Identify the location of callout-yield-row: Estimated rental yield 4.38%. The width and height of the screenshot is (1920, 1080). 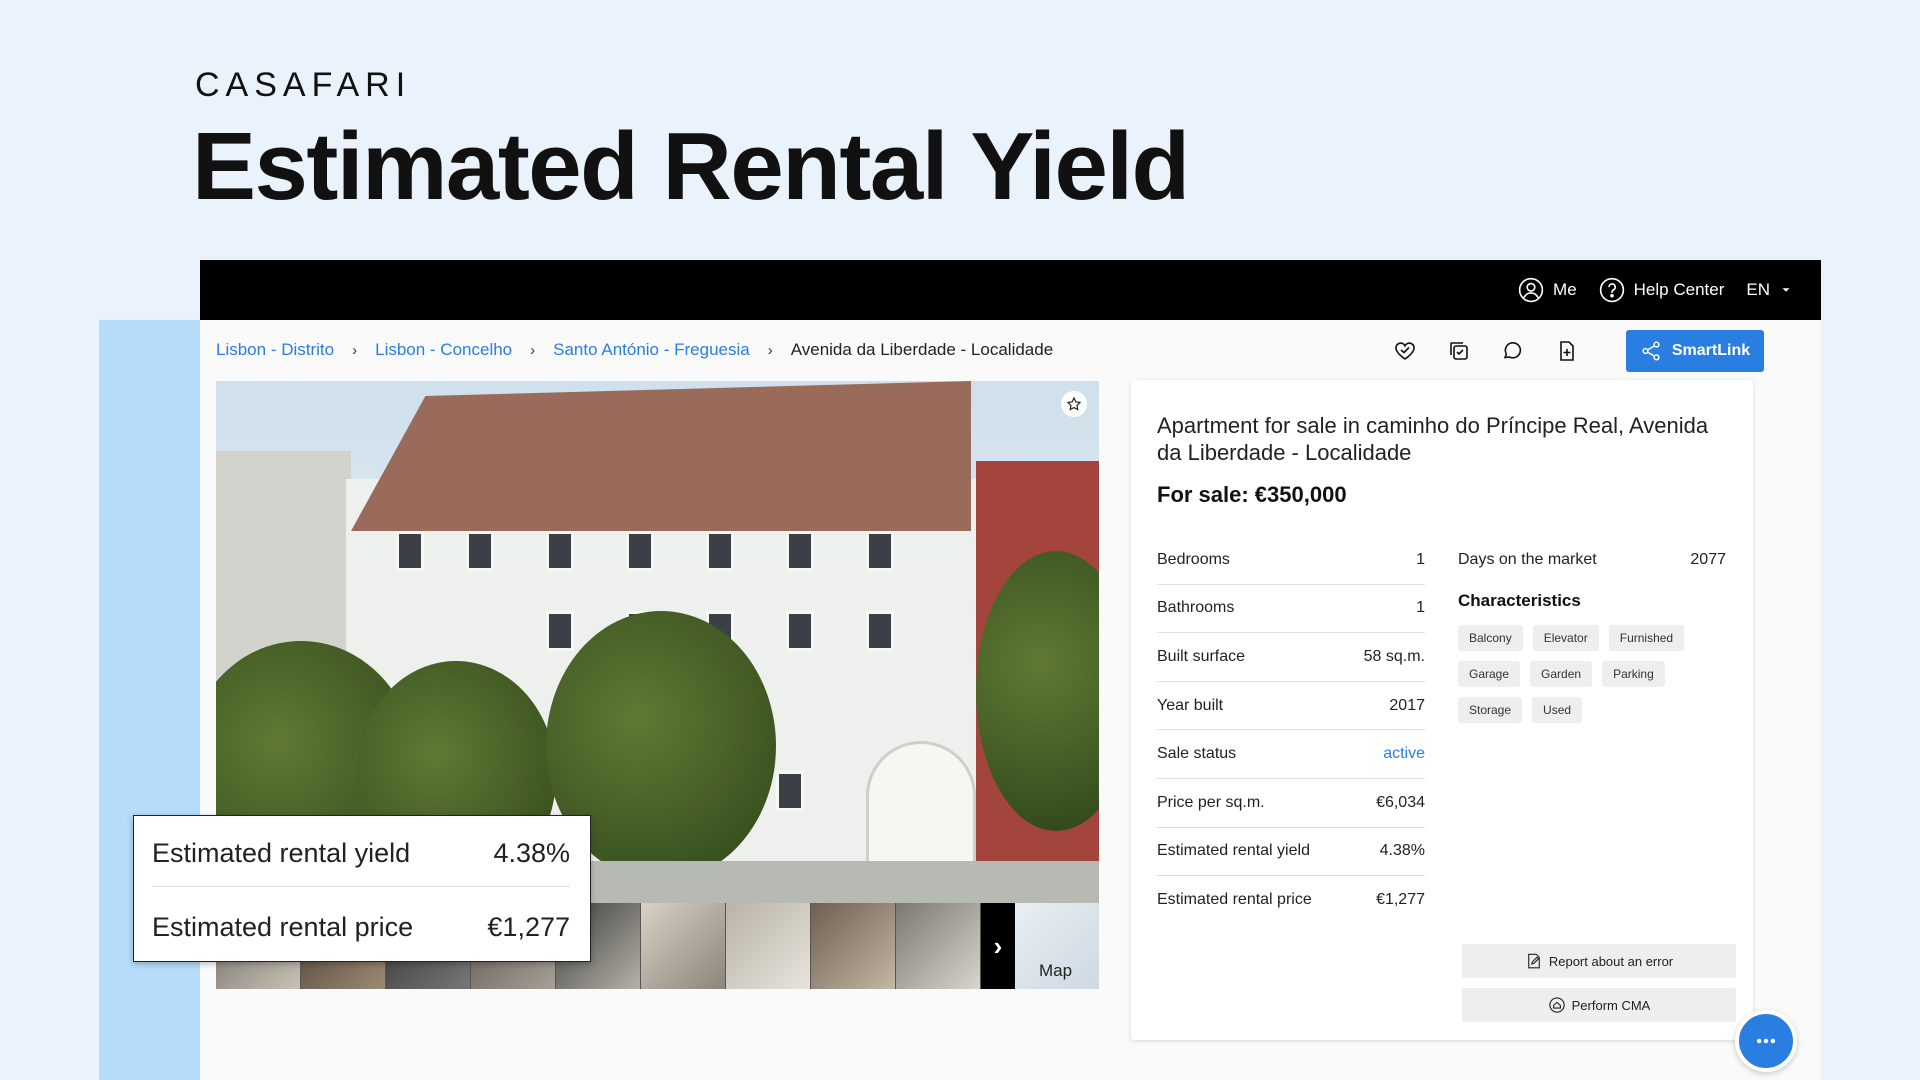
(361, 853).